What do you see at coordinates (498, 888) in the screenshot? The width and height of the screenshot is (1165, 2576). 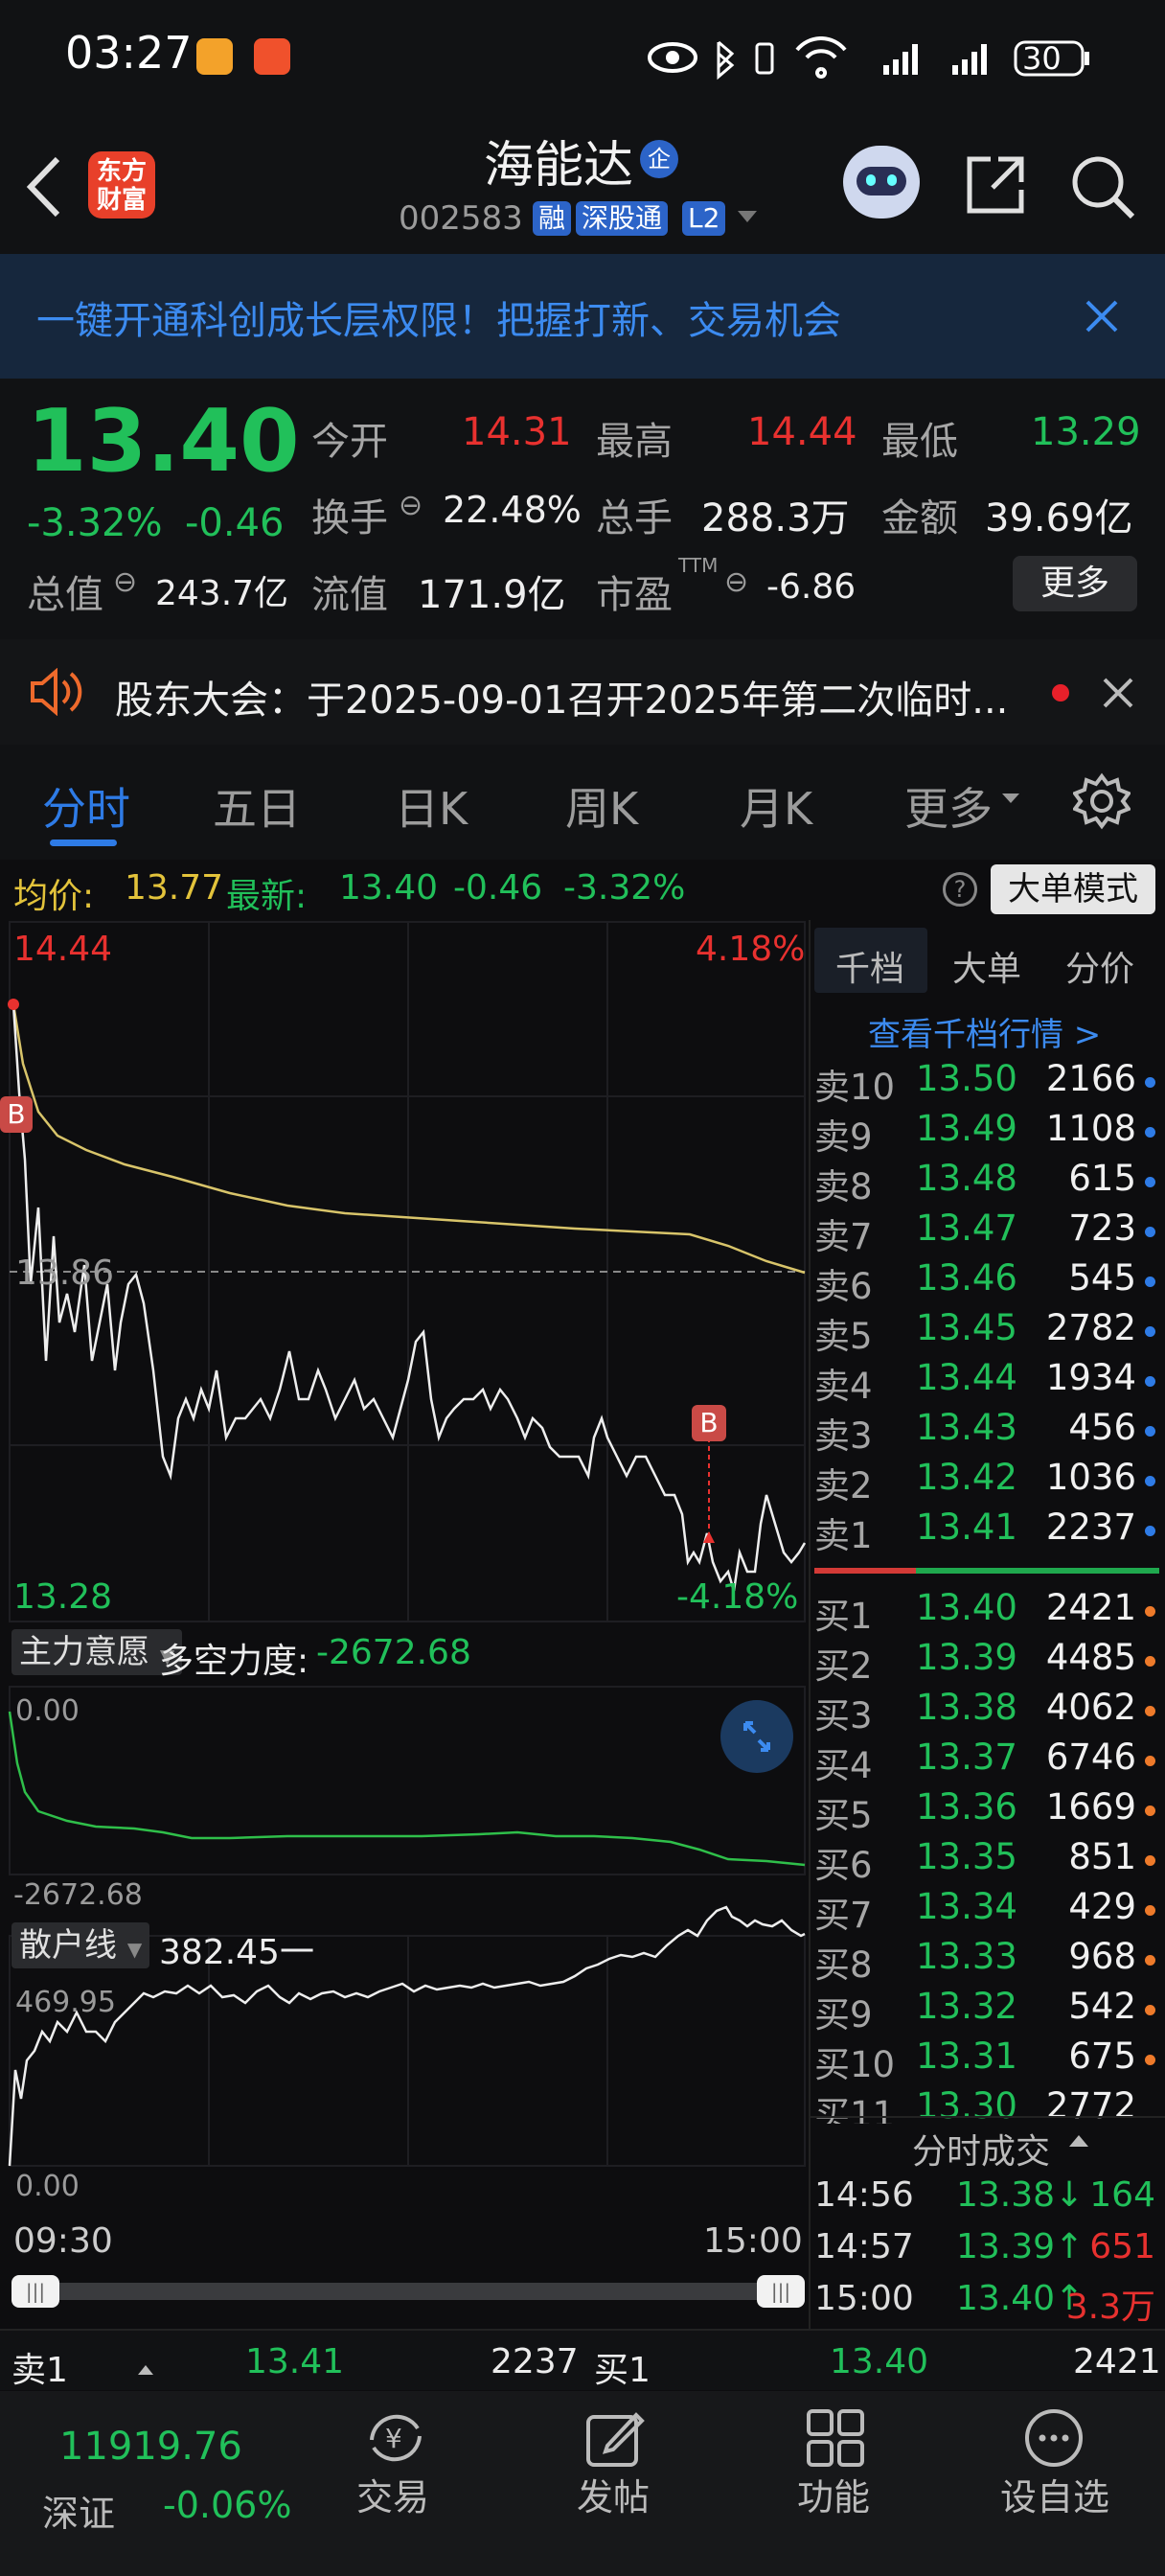 I see `latest-change: -0.46` at bounding box center [498, 888].